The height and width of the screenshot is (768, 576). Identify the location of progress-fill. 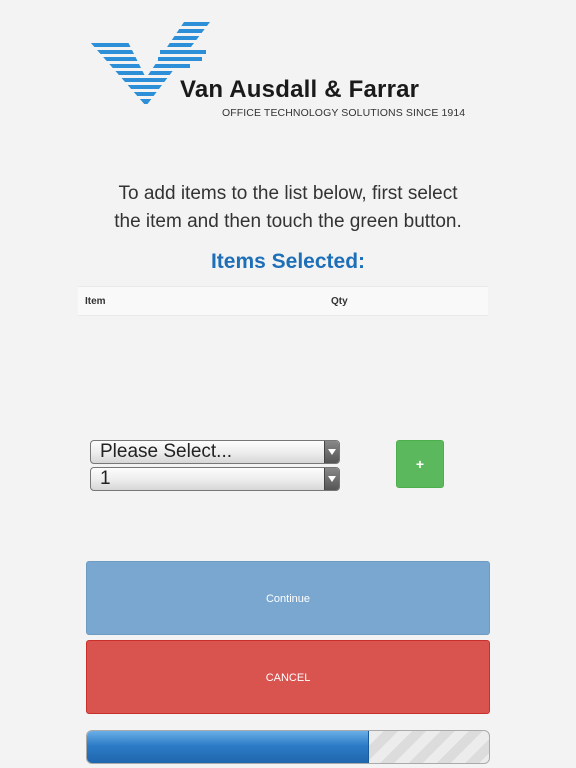
(228, 747).